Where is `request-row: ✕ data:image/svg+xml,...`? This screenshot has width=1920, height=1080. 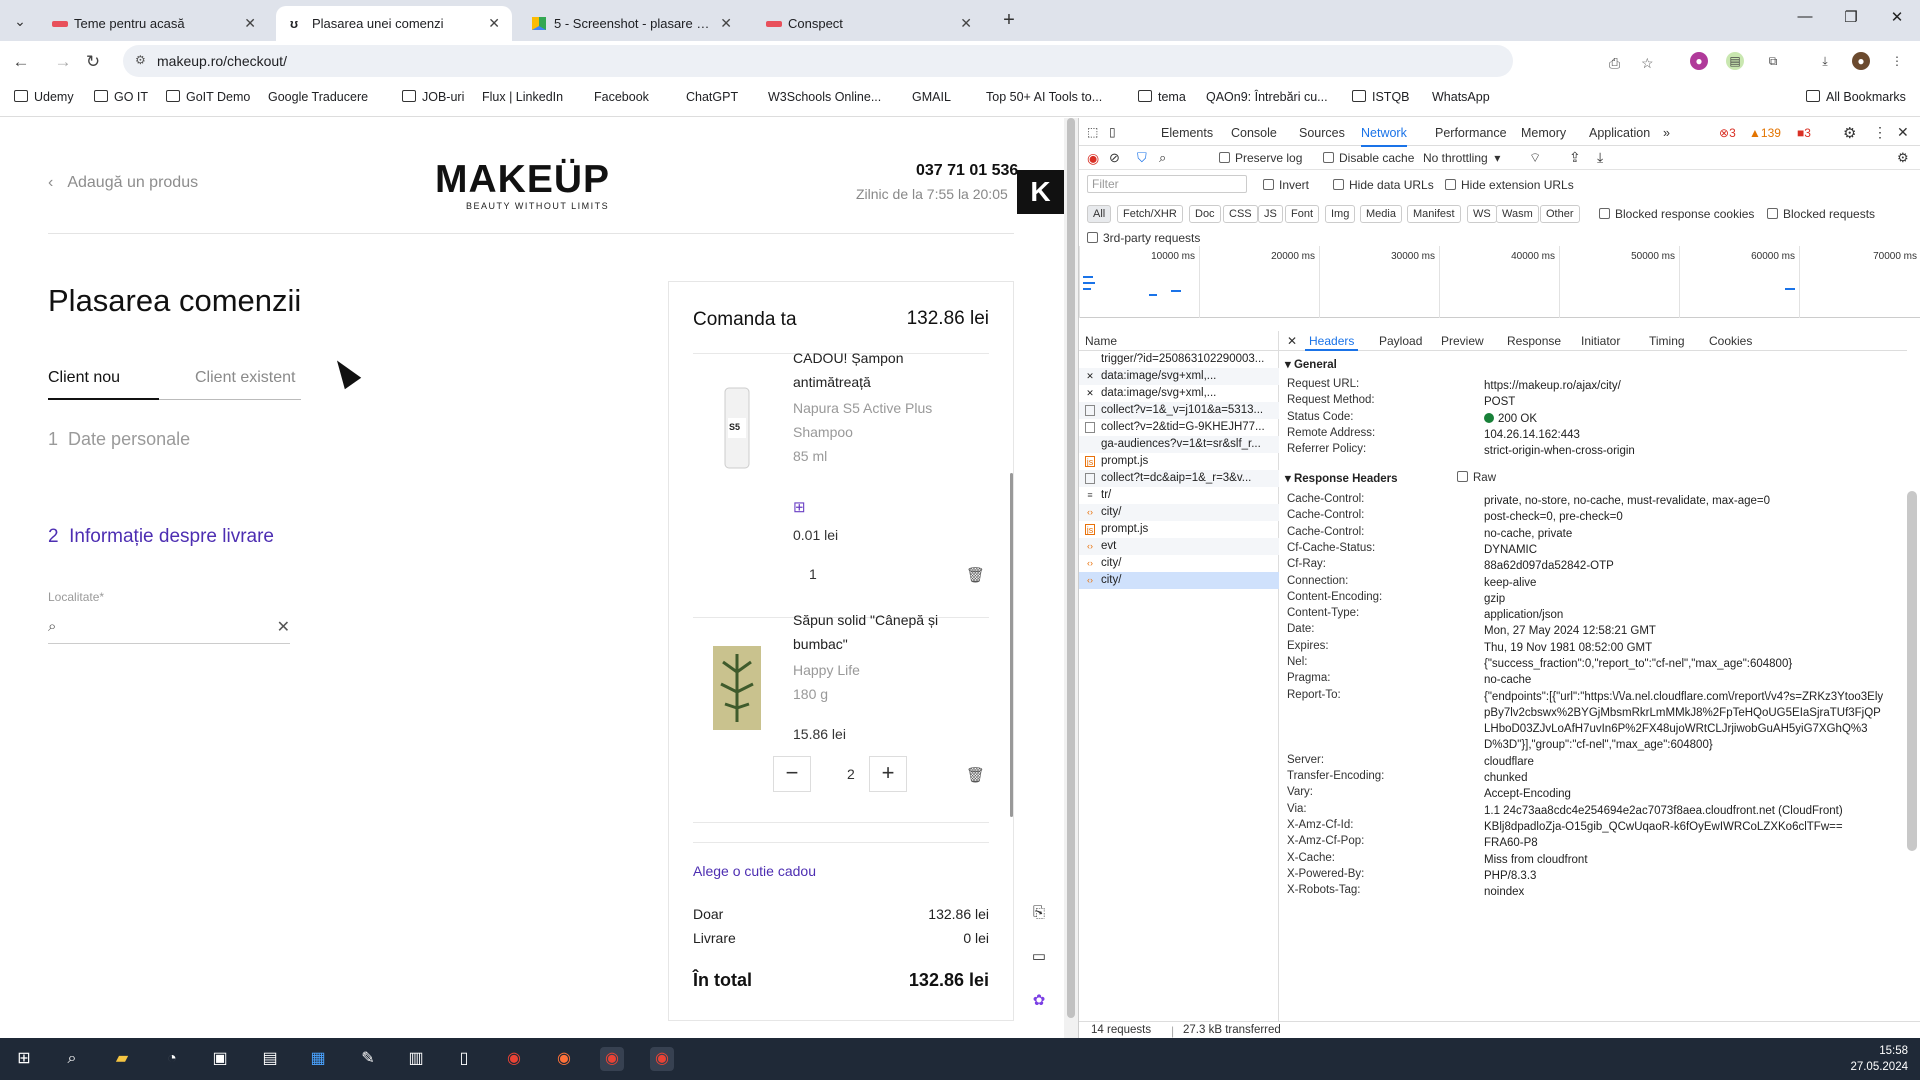 request-row: ✕ data:image/svg+xml,... is located at coordinates (1179, 393).